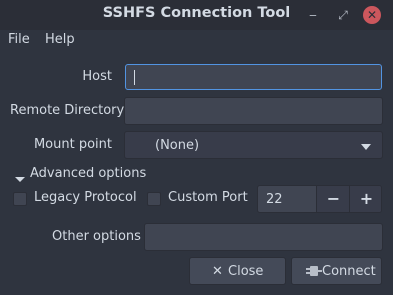  I want to click on close-x-icon: ✕, so click(217, 271).